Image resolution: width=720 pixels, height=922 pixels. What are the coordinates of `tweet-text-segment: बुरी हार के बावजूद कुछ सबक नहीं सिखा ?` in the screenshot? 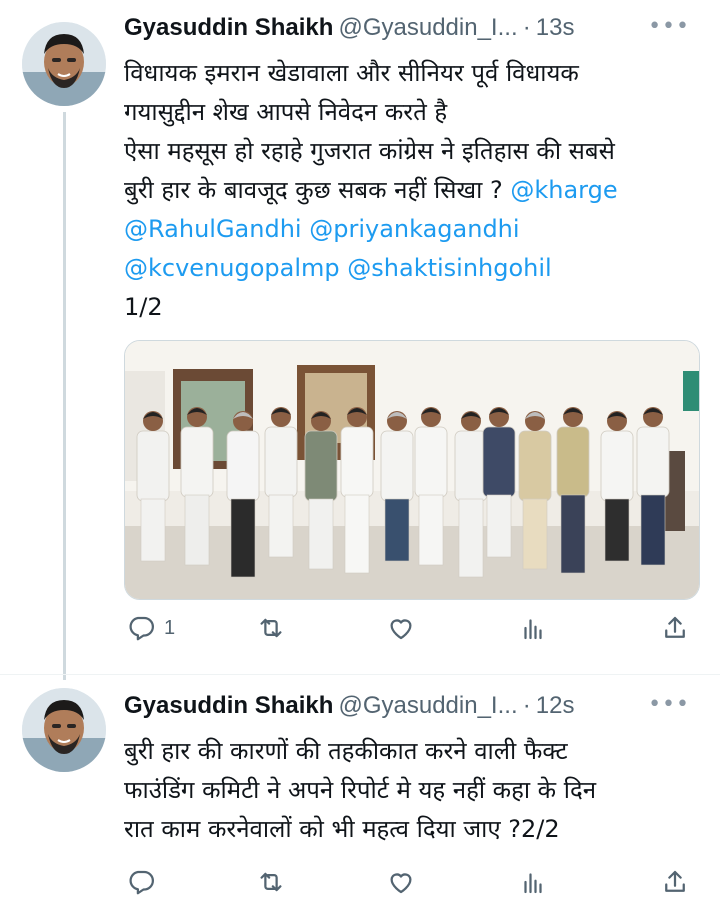 It's located at (313, 190).